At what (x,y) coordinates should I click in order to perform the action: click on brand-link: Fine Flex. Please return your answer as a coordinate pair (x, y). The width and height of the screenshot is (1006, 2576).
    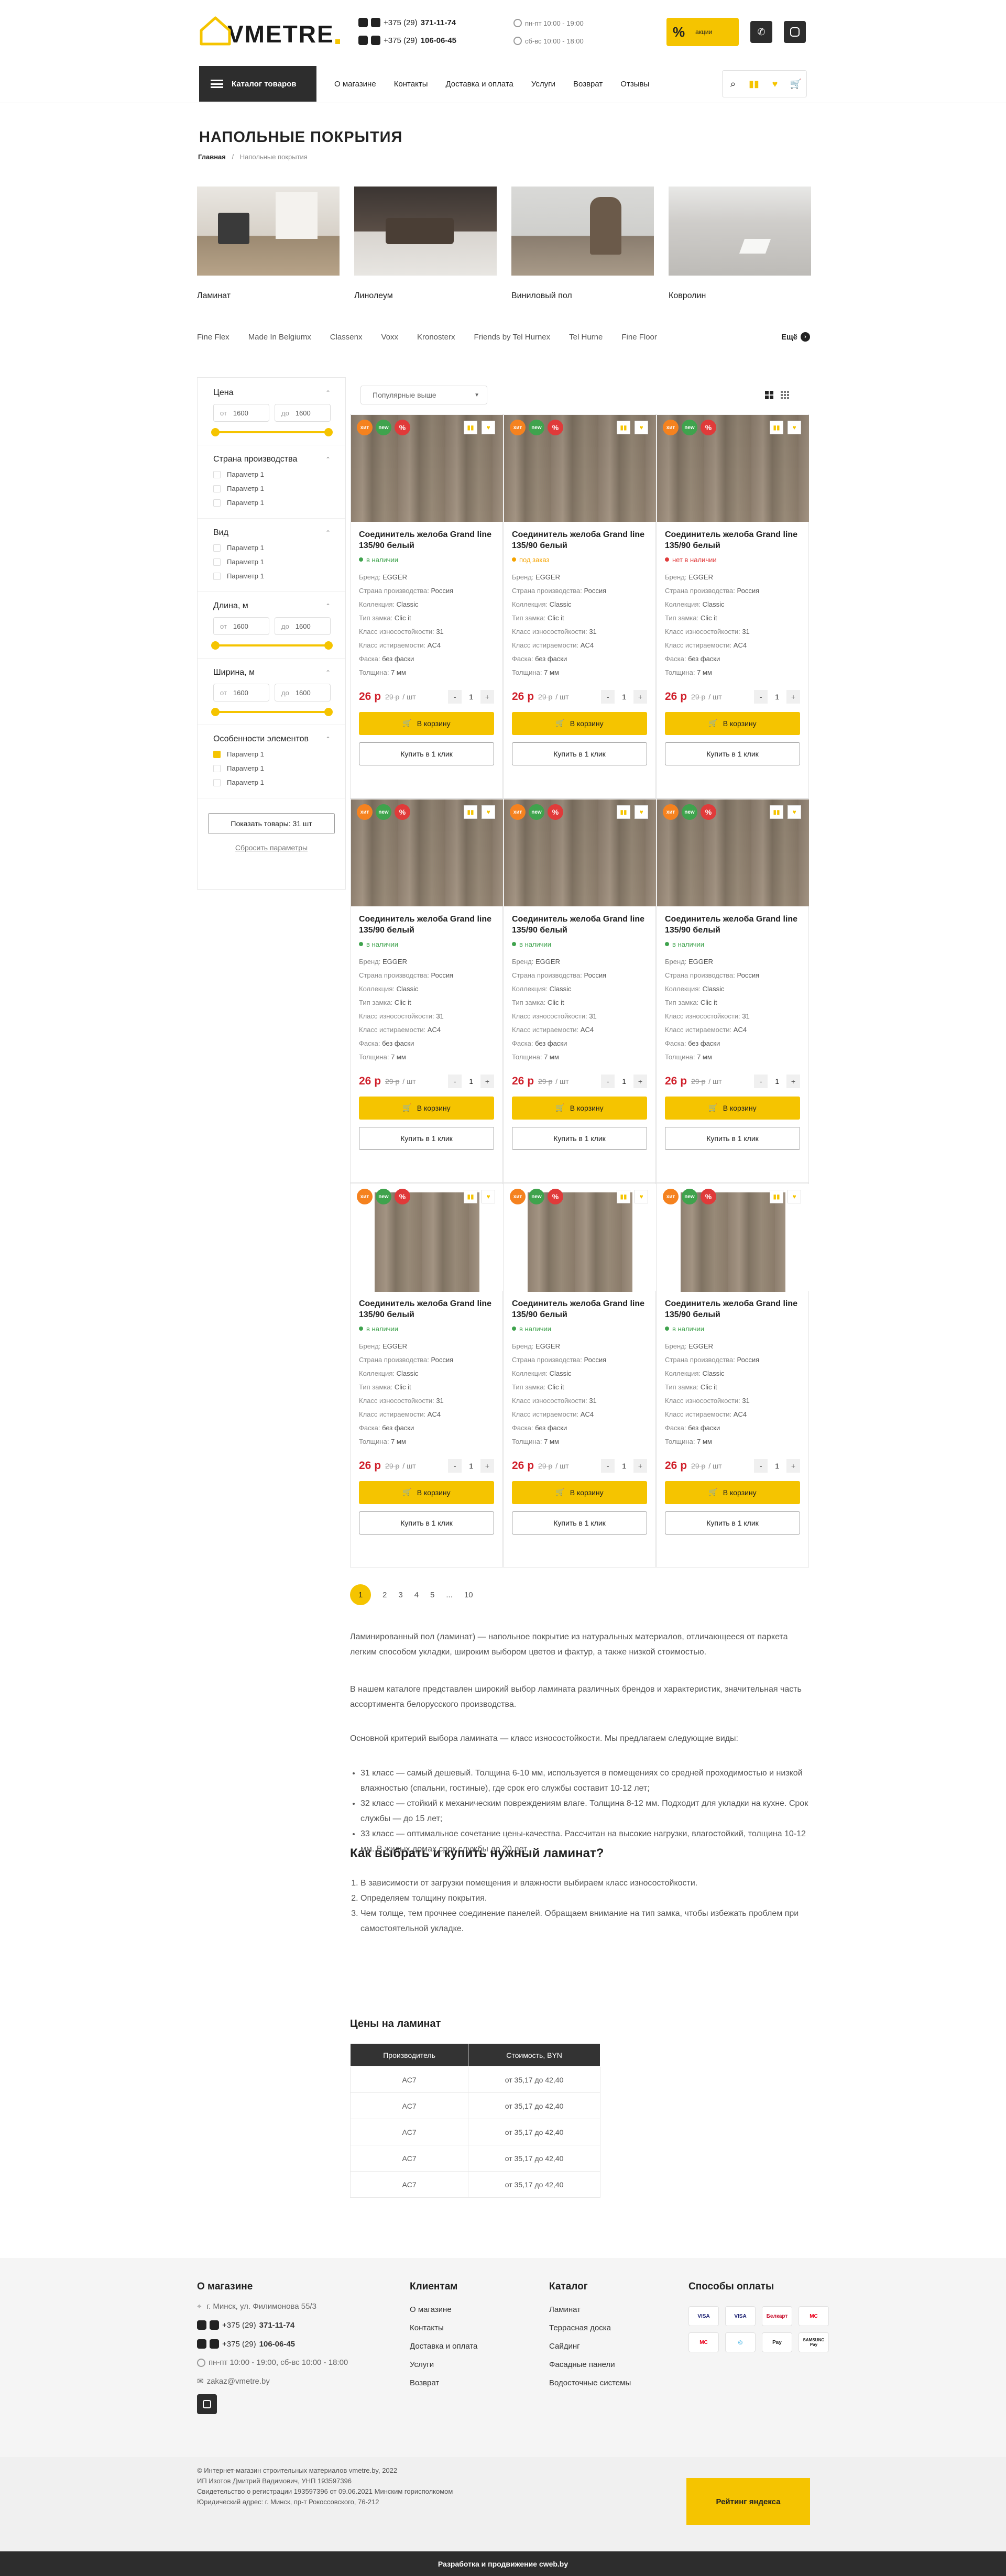
    Looking at the image, I should click on (213, 337).